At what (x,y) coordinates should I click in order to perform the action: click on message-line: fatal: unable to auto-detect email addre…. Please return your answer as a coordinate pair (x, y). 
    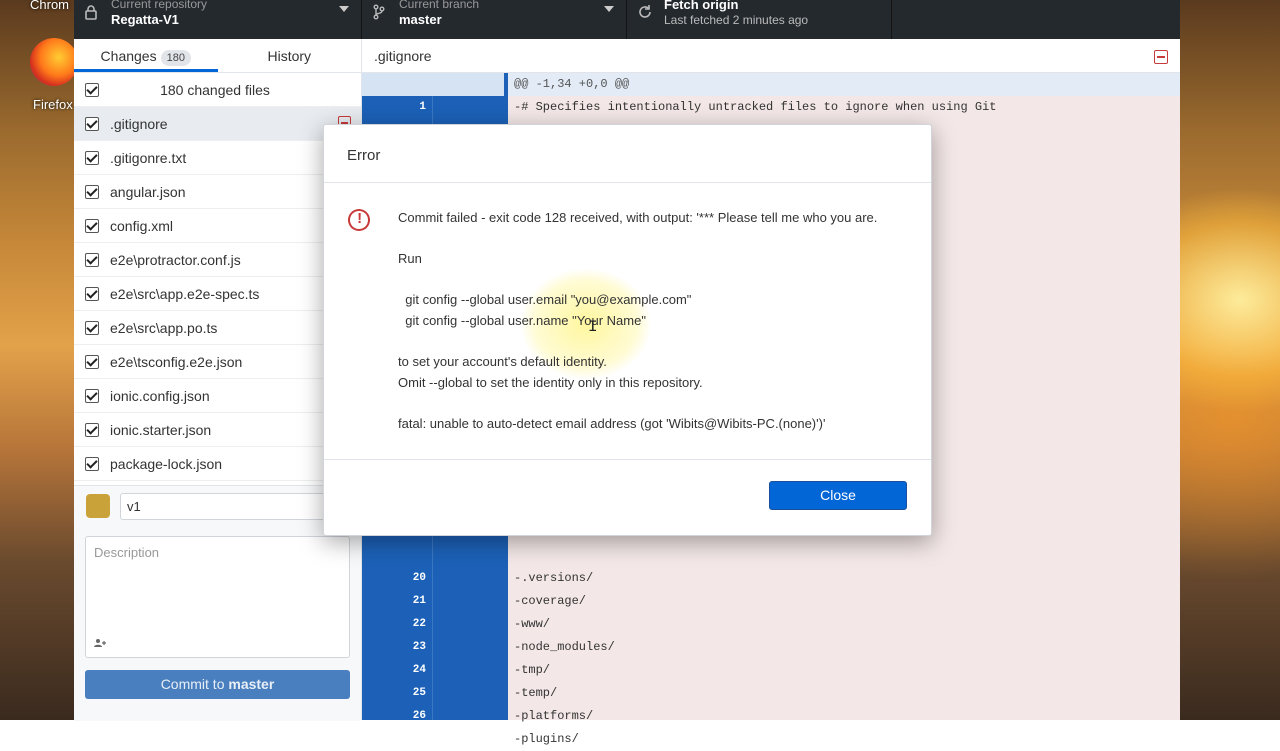
    Looking at the image, I should click on (612, 423).